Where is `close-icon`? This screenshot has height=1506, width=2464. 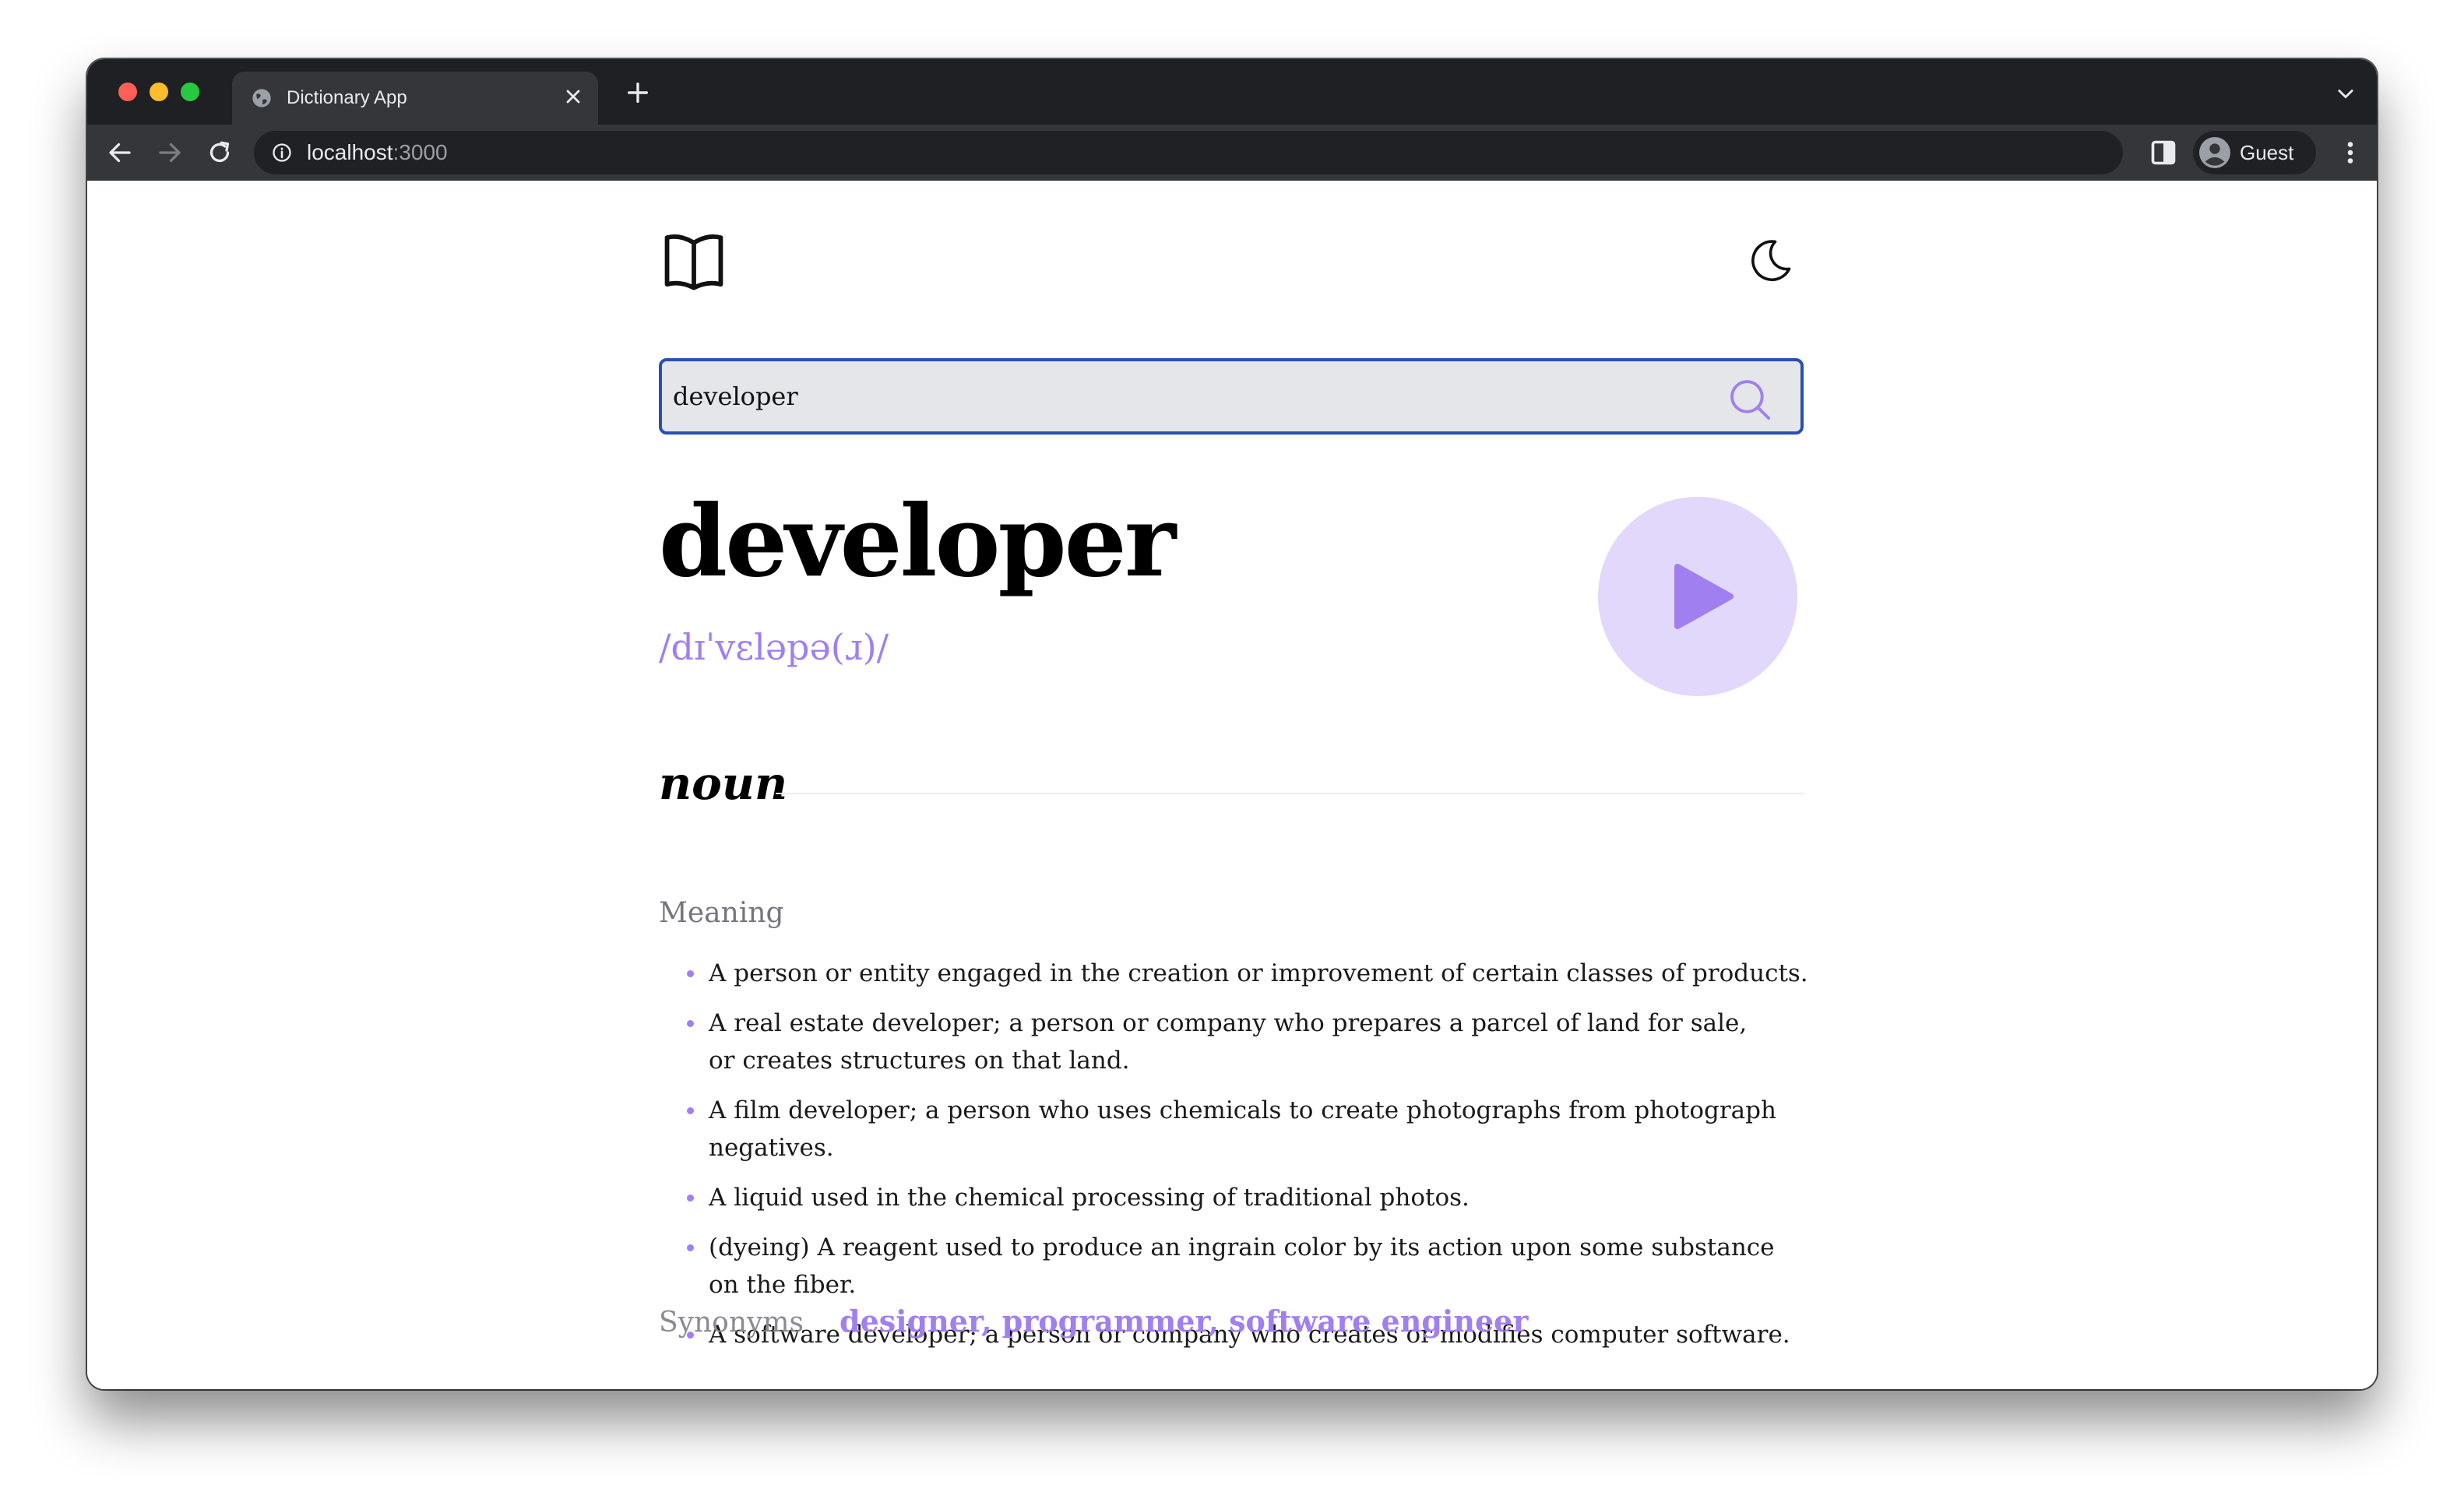 close-icon is located at coordinates (573, 96).